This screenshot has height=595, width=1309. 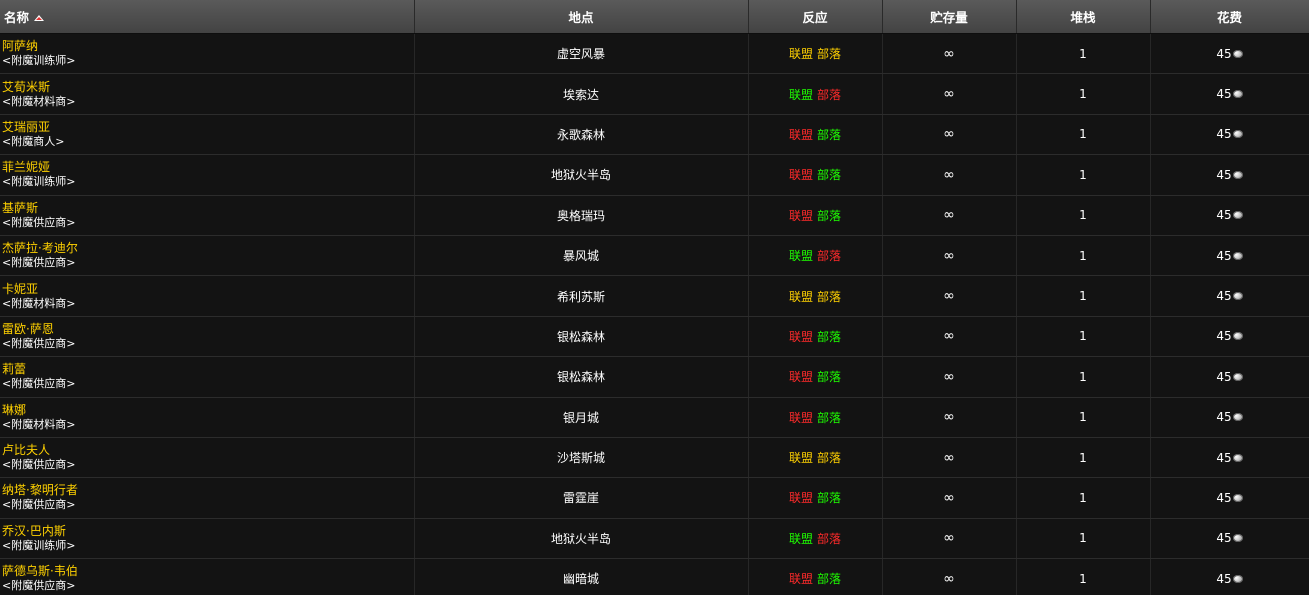 I want to click on npc-title: <附魔材料商>, so click(x=39, y=424).